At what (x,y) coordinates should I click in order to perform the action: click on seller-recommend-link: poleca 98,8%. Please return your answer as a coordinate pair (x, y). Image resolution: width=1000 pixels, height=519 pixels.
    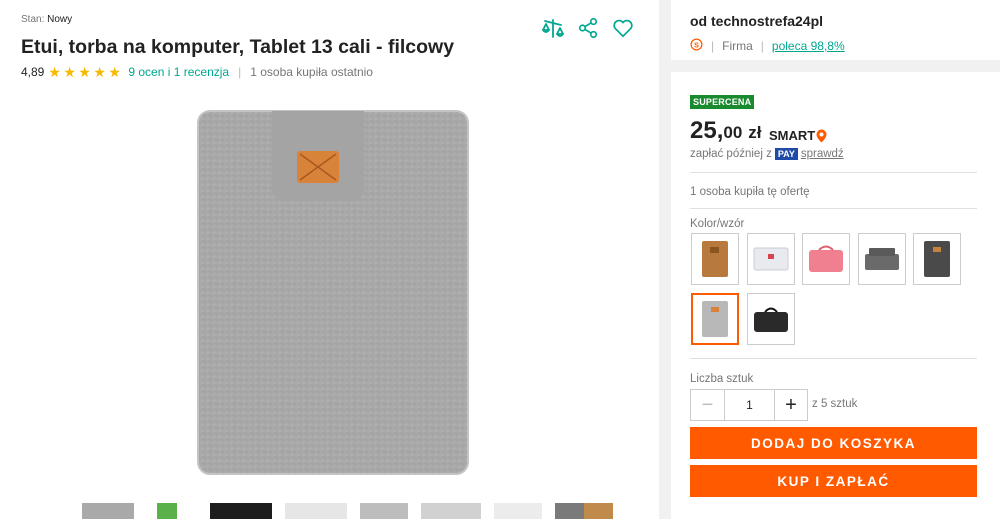
    Looking at the image, I should click on (808, 46).